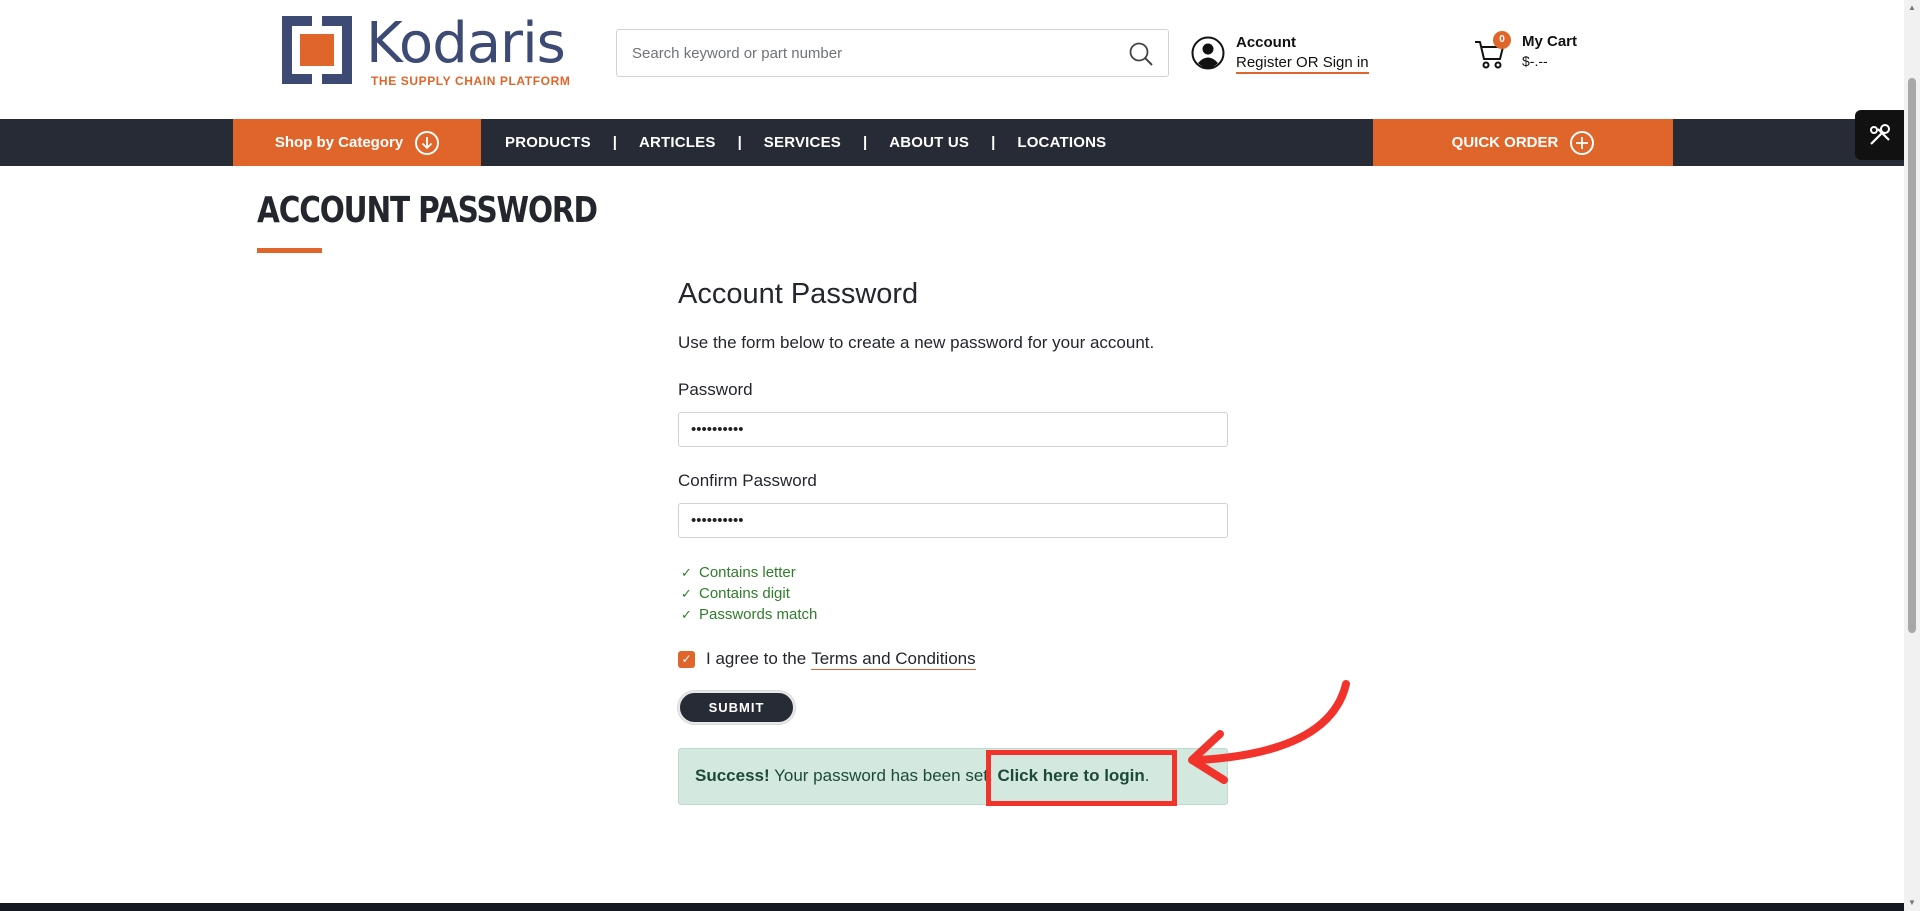  Describe the element at coordinates (732, 775) in the screenshot. I see `success-strong: Success!` at that location.